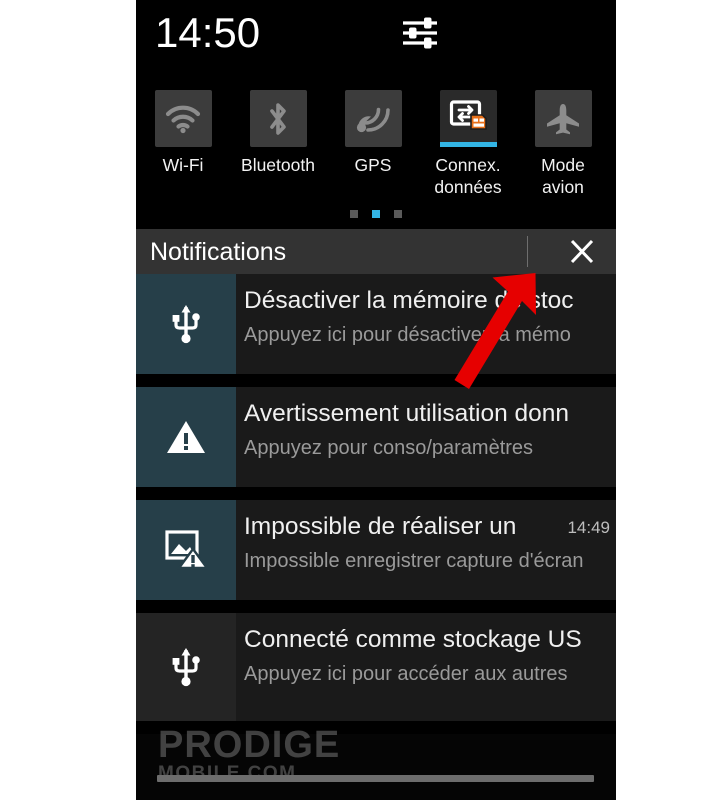  I want to click on notification-title: Avertissement utilisation donn, so click(407, 413).